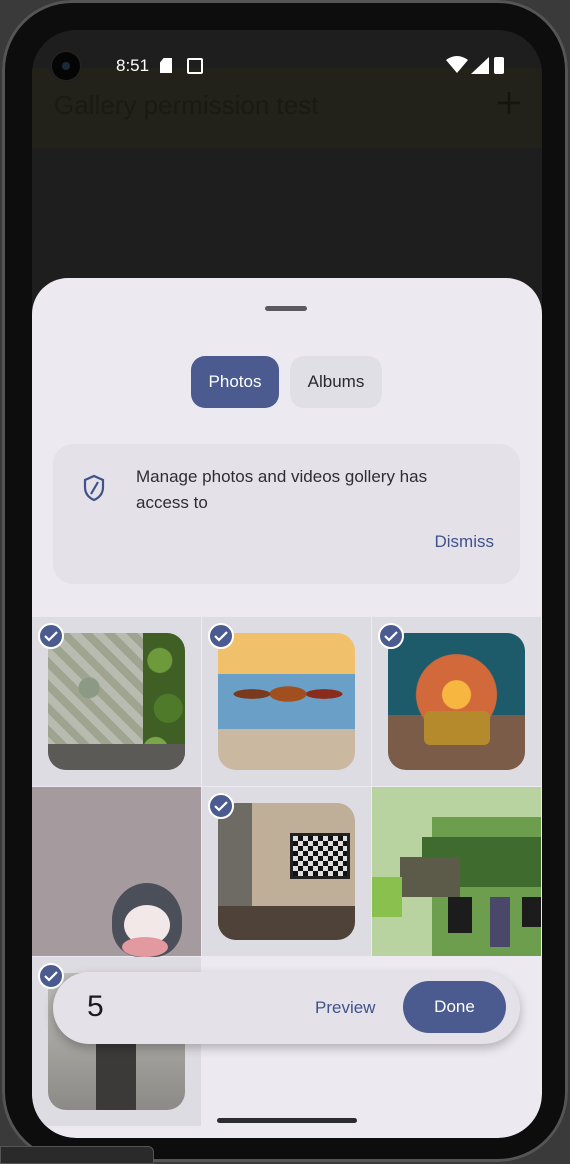 The height and width of the screenshot is (1164, 570). What do you see at coordinates (287, 65) in the screenshot?
I see `status-bar: 8:51` at bounding box center [287, 65].